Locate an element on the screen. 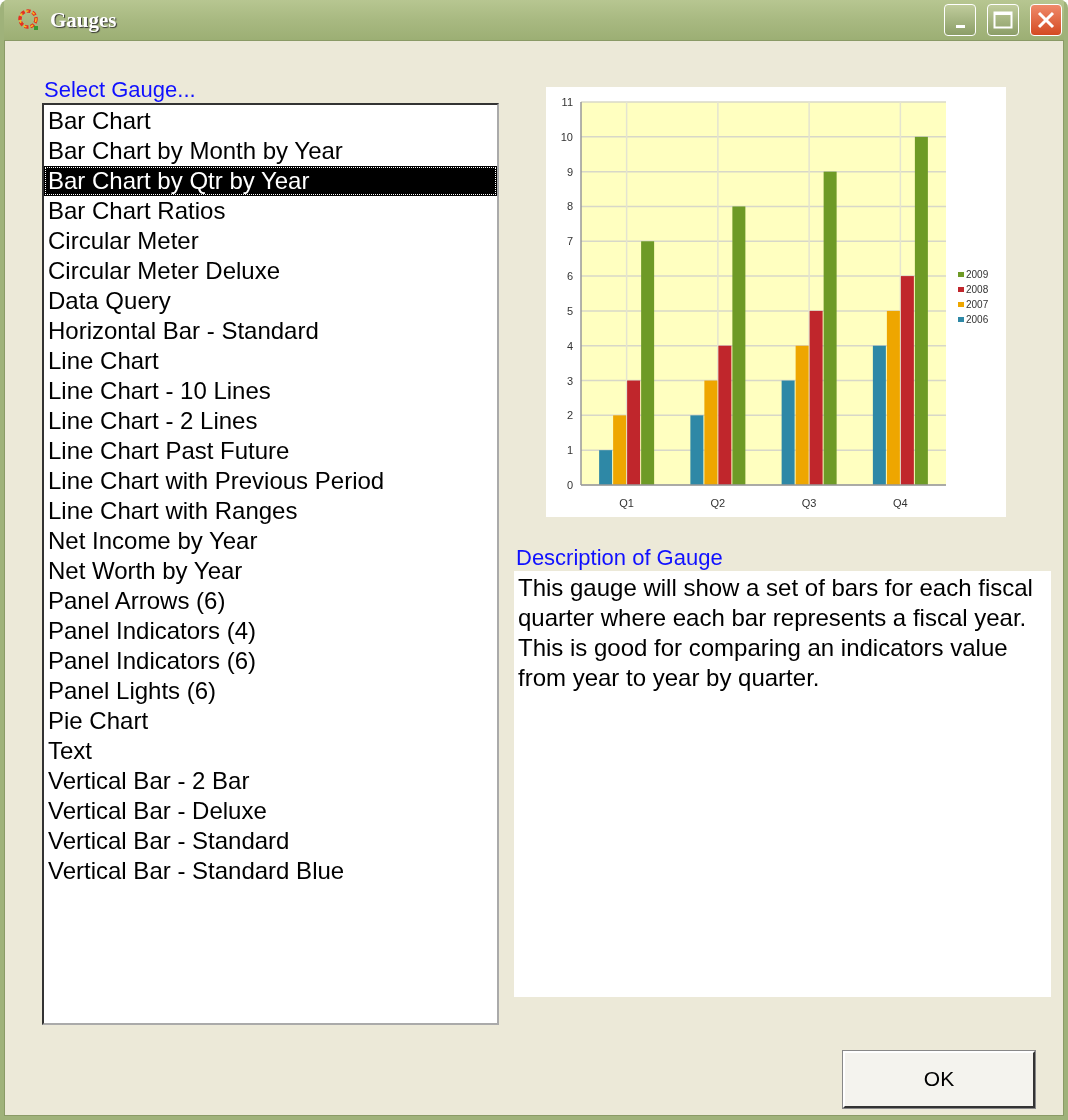  list-item: Line Chart with Ranges is located at coordinates (270, 511).